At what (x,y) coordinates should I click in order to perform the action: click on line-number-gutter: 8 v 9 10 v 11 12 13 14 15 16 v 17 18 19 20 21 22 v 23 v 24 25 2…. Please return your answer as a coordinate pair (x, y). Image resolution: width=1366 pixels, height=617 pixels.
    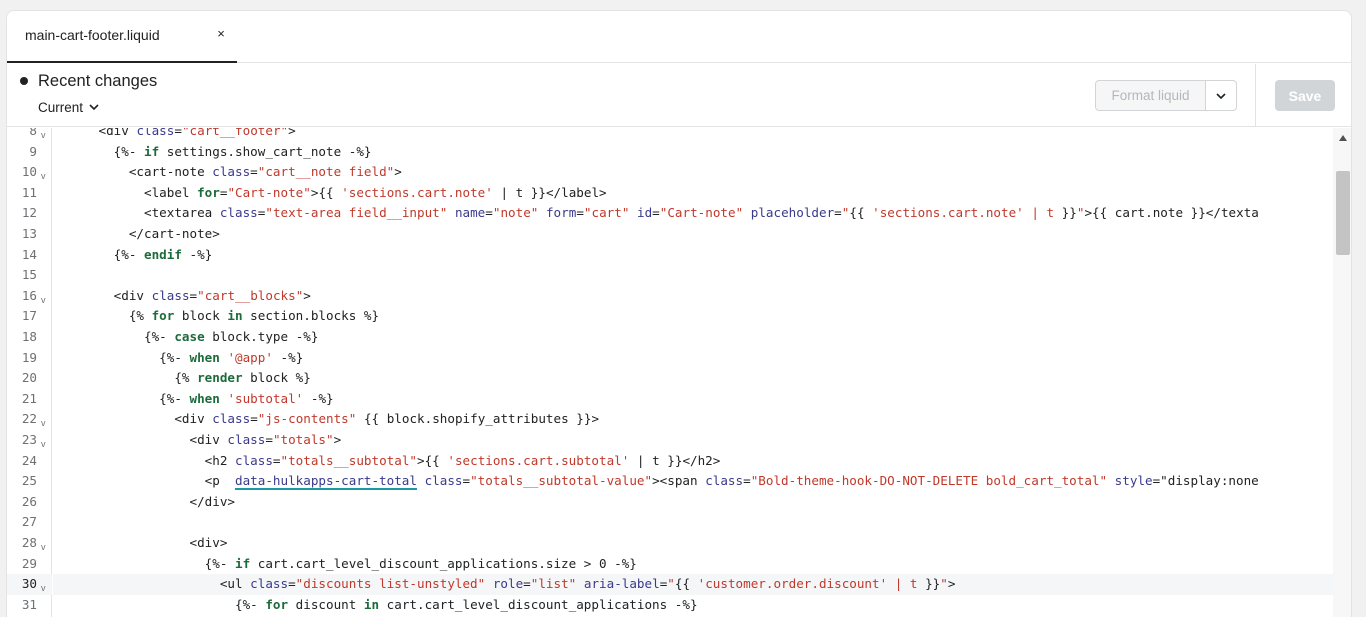
    Looking at the image, I should click on (29, 372).